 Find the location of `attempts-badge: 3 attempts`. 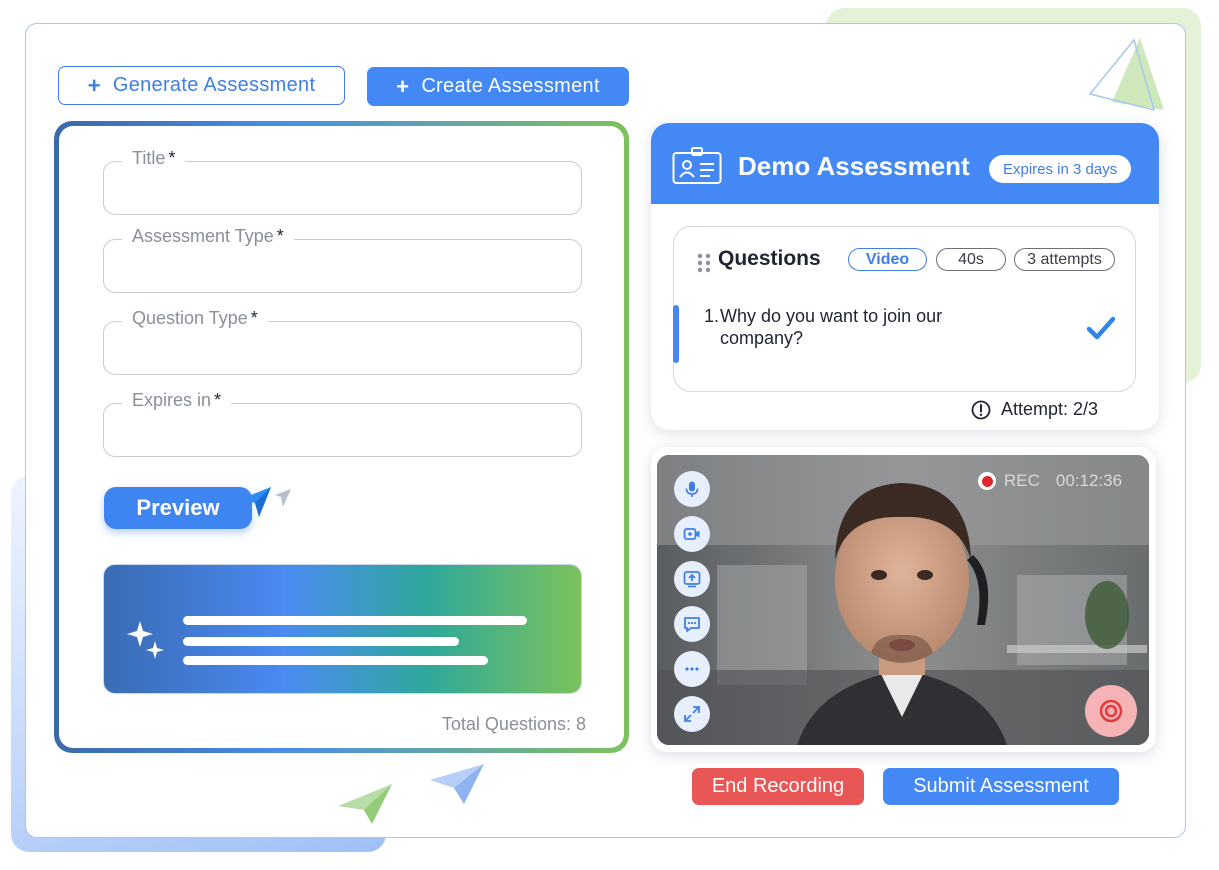

attempts-badge: 3 attempts is located at coordinates (1064, 259).